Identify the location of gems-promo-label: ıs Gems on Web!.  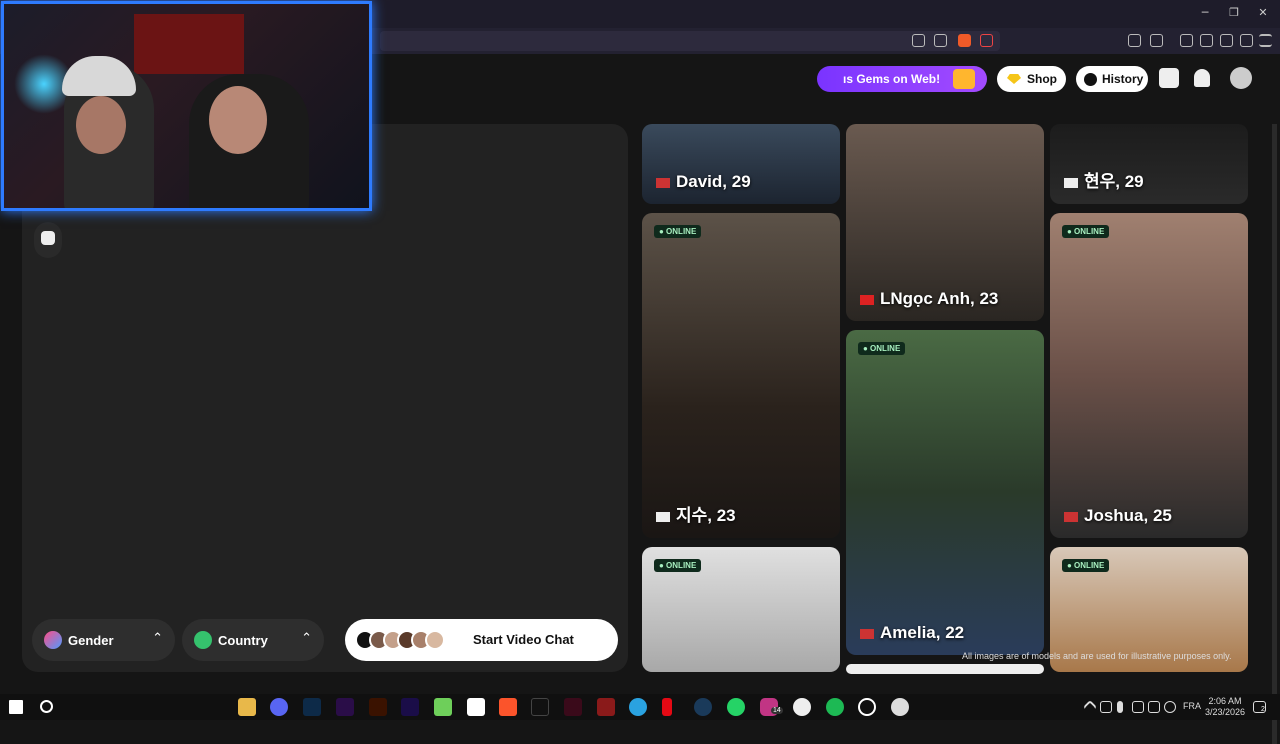
(892, 79).